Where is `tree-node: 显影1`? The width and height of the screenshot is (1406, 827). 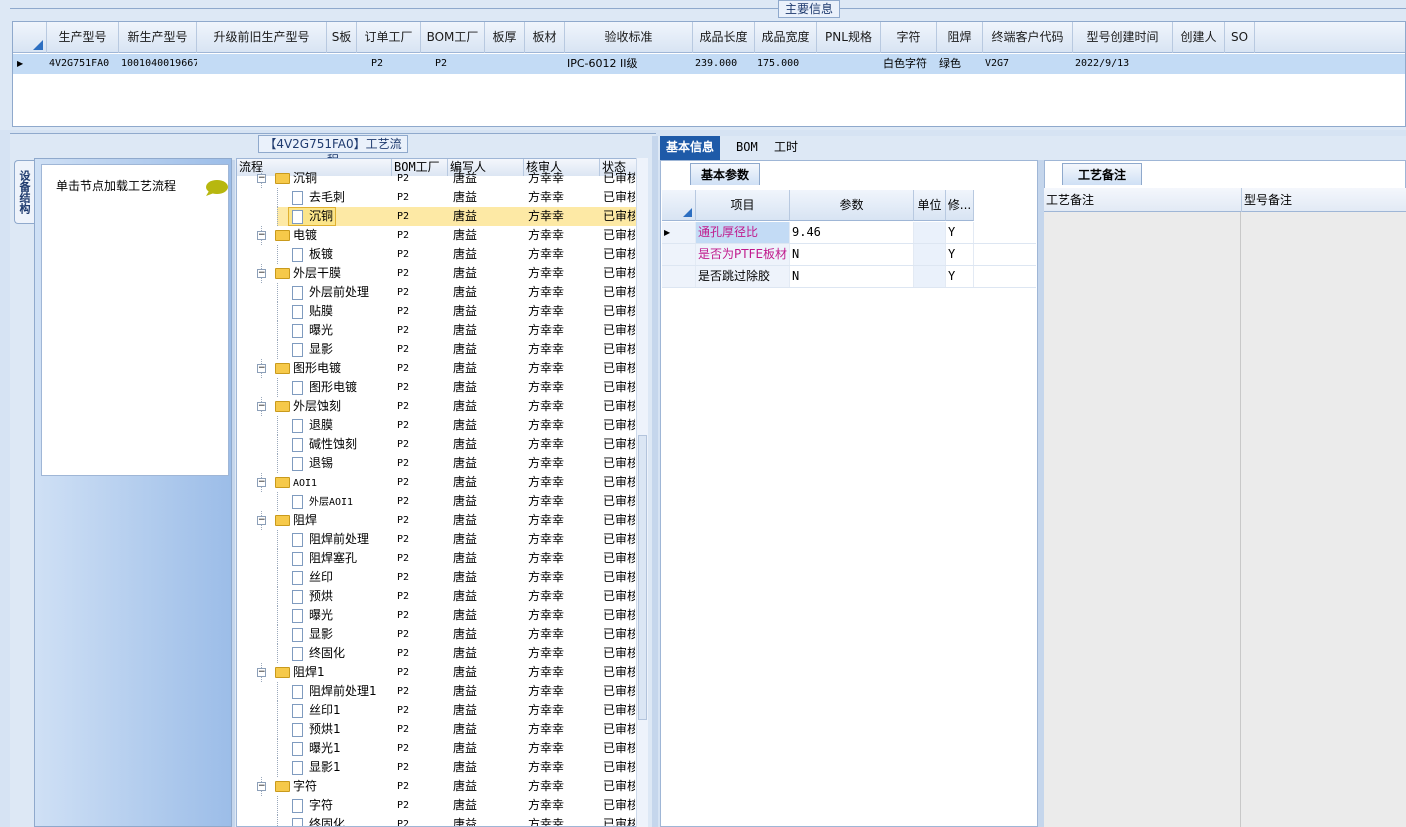 tree-node: 显影1 is located at coordinates (316, 767).